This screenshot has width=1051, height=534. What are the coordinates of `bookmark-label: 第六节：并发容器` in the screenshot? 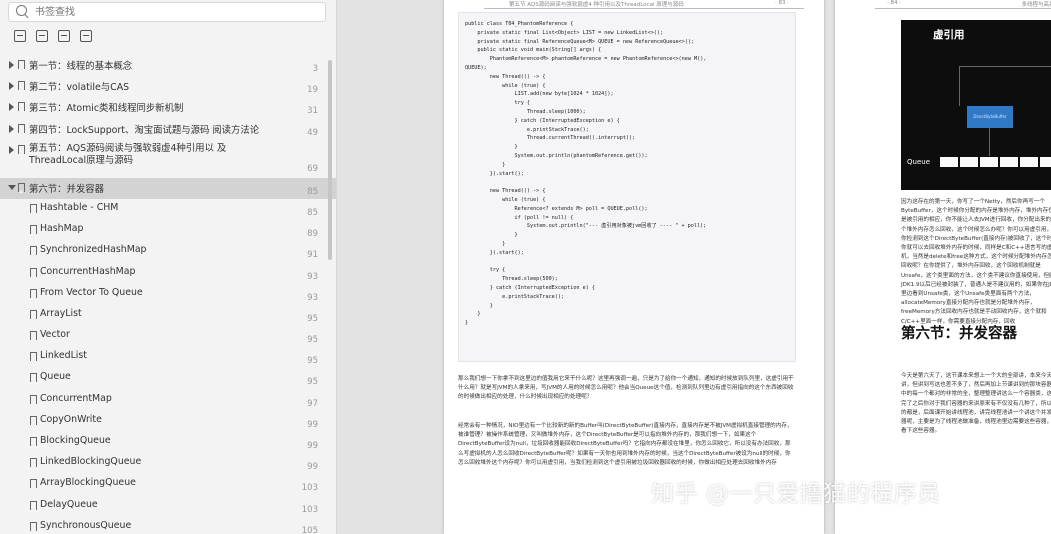 It's located at (67, 189).